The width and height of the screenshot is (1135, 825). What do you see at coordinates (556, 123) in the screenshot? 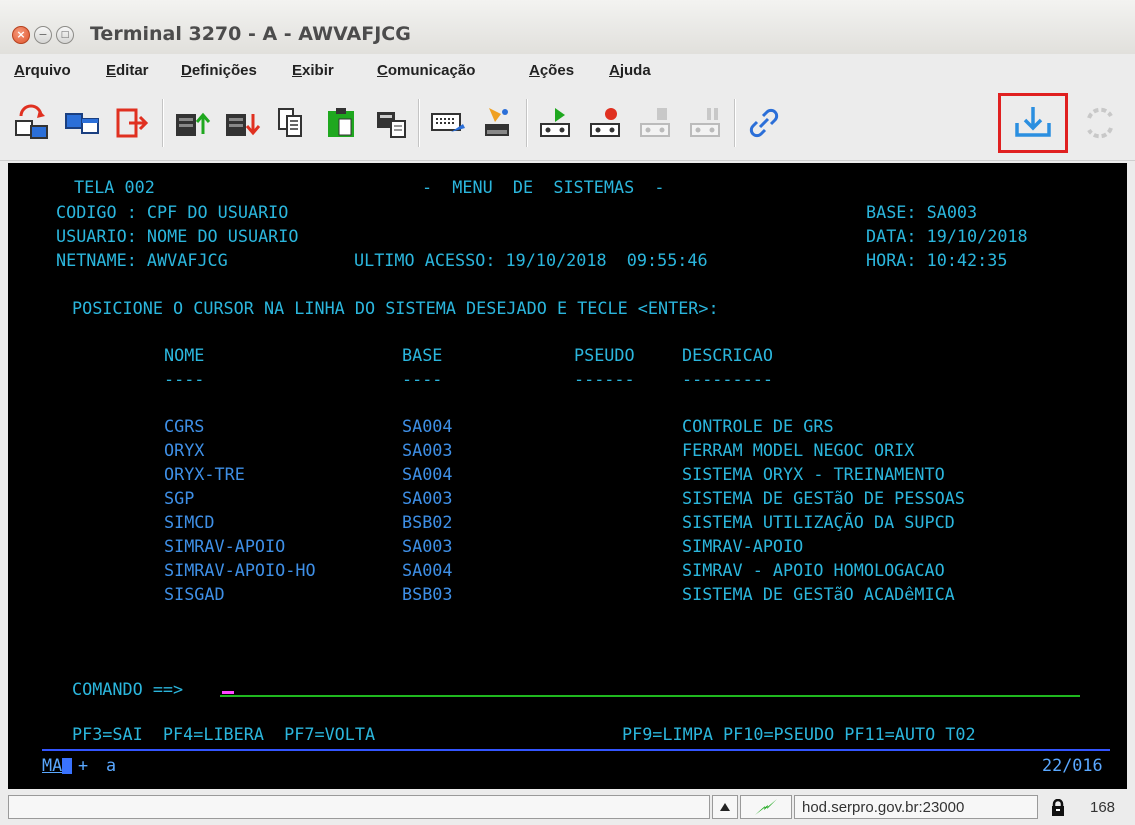
I see `play-macro-icon` at bounding box center [556, 123].